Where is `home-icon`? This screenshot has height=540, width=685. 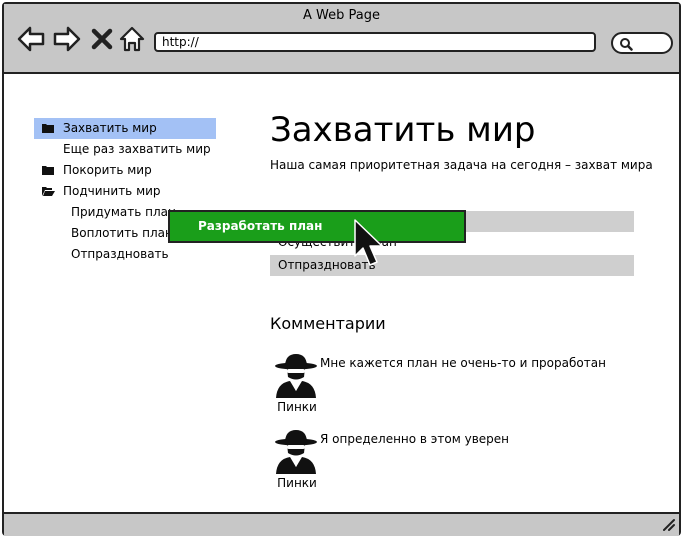 home-icon is located at coordinates (132, 39).